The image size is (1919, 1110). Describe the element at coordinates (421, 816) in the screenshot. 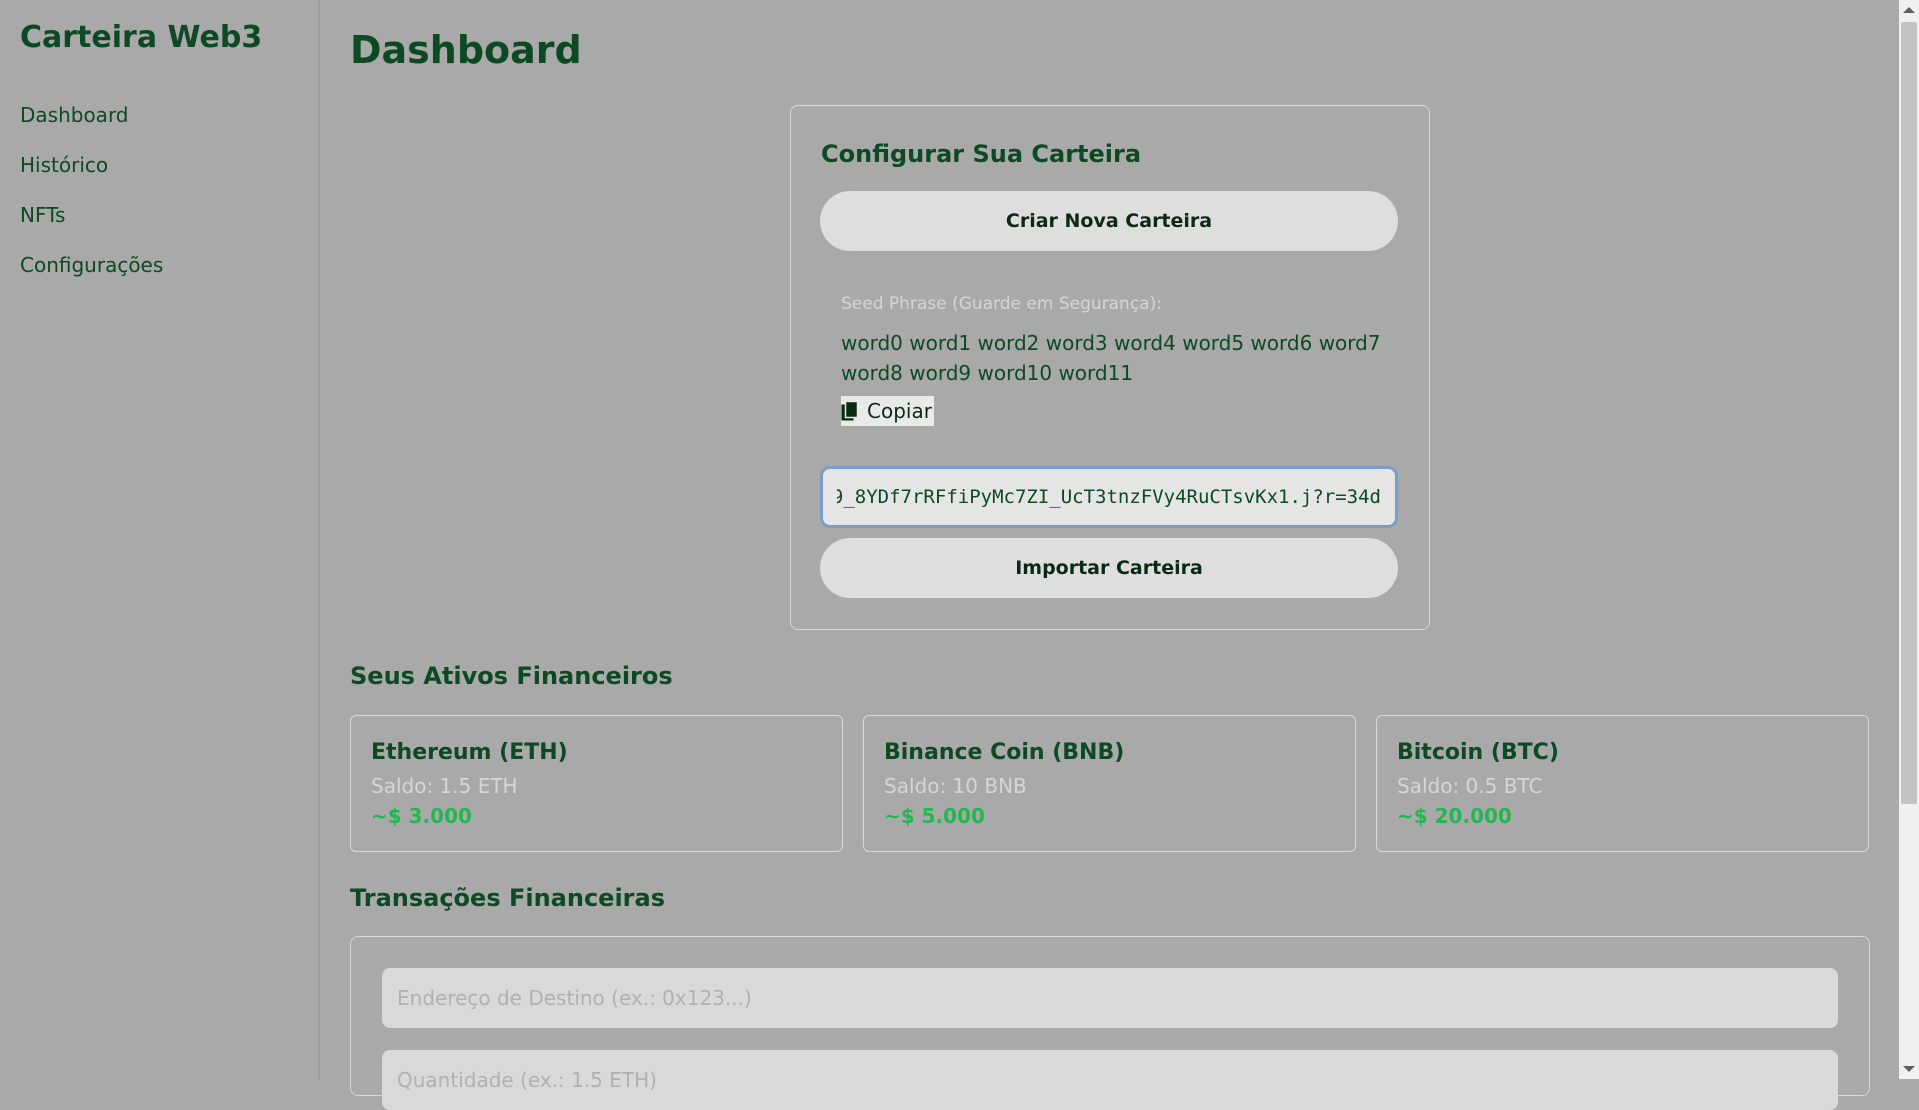

I see `asset-value: ~$ 3.000` at that location.